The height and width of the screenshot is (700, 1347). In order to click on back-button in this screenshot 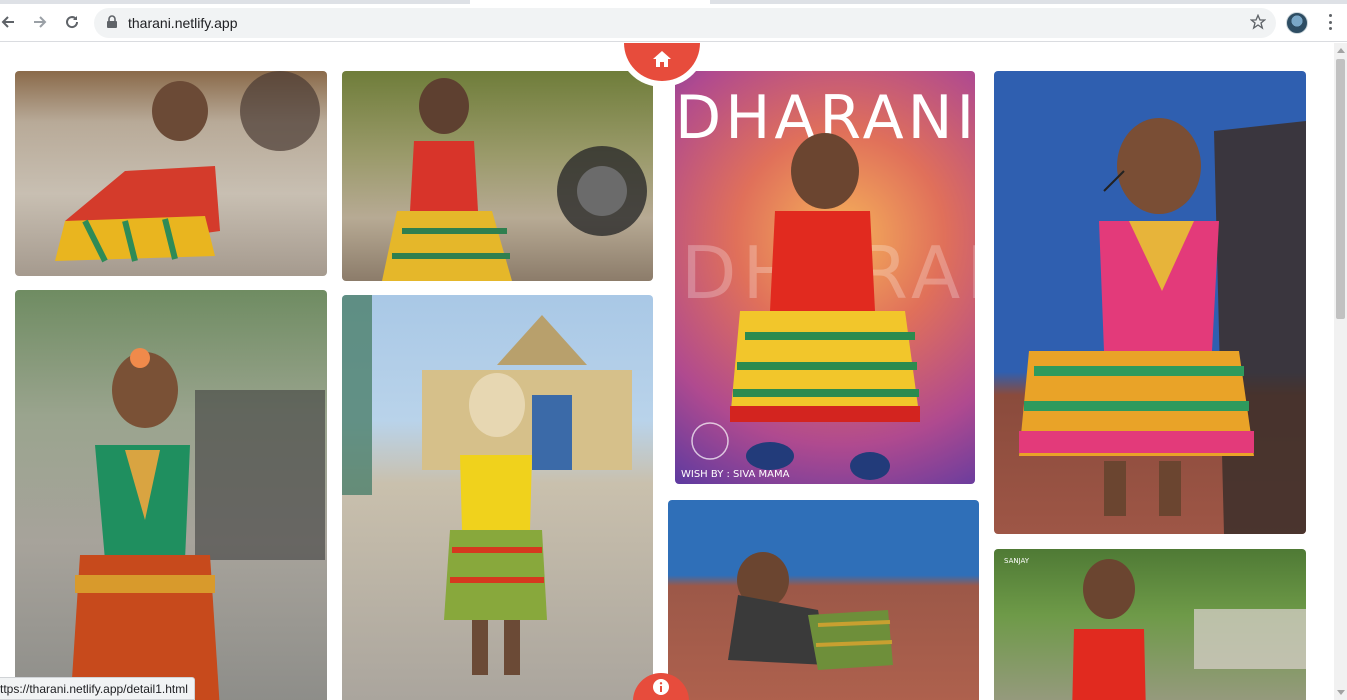, I will do `click(10, 22)`.